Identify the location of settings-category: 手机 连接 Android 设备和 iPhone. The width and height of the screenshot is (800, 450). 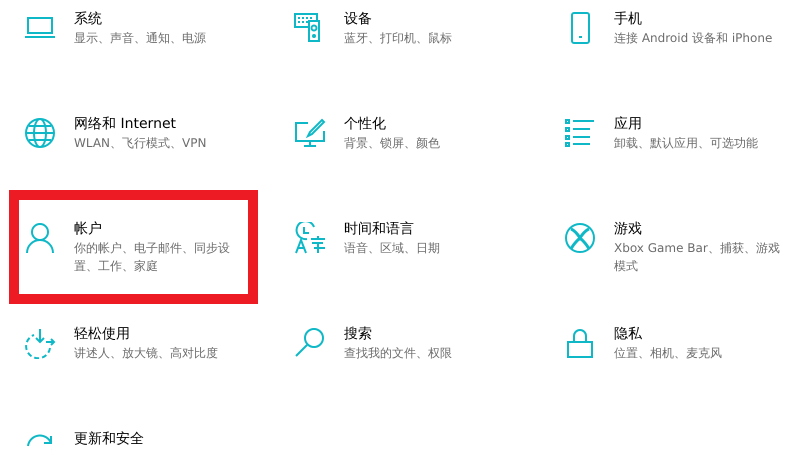
(673, 42).